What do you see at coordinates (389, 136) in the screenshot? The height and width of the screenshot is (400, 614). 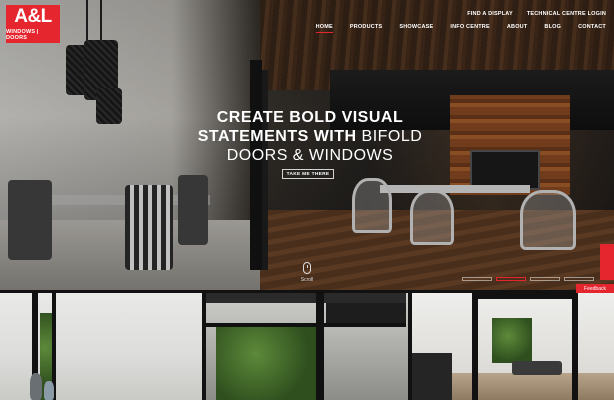 I see `hero-headline-line2-rest: BIFOLD` at bounding box center [389, 136].